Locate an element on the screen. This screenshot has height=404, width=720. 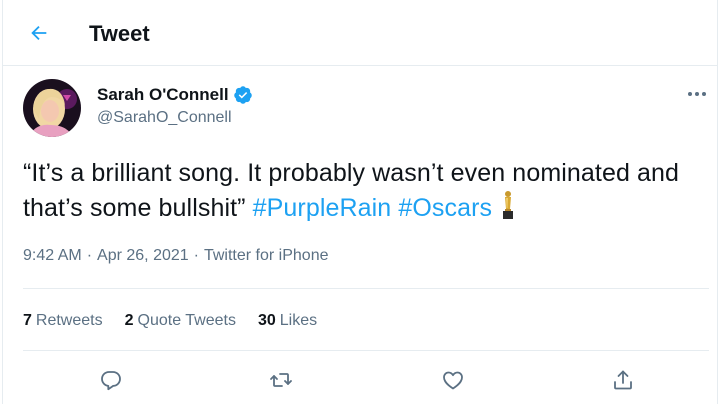
likes-stat: 30 Likes is located at coordinates (287, 321).